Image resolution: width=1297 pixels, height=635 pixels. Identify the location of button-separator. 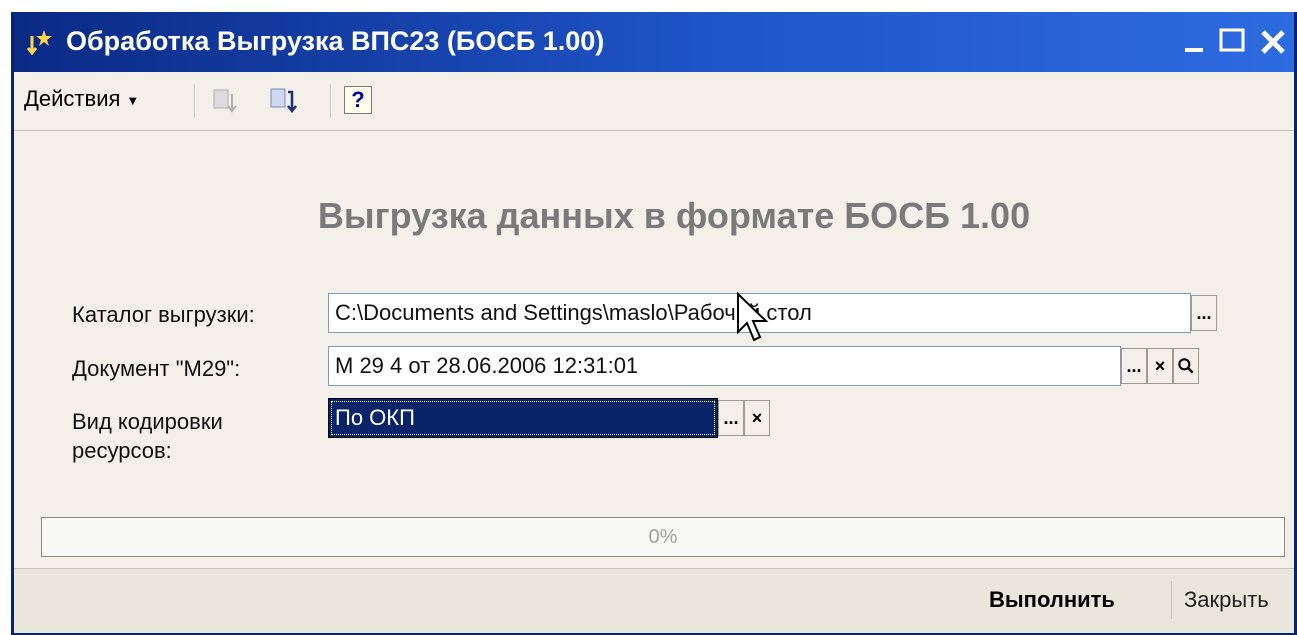
(1171, 600).